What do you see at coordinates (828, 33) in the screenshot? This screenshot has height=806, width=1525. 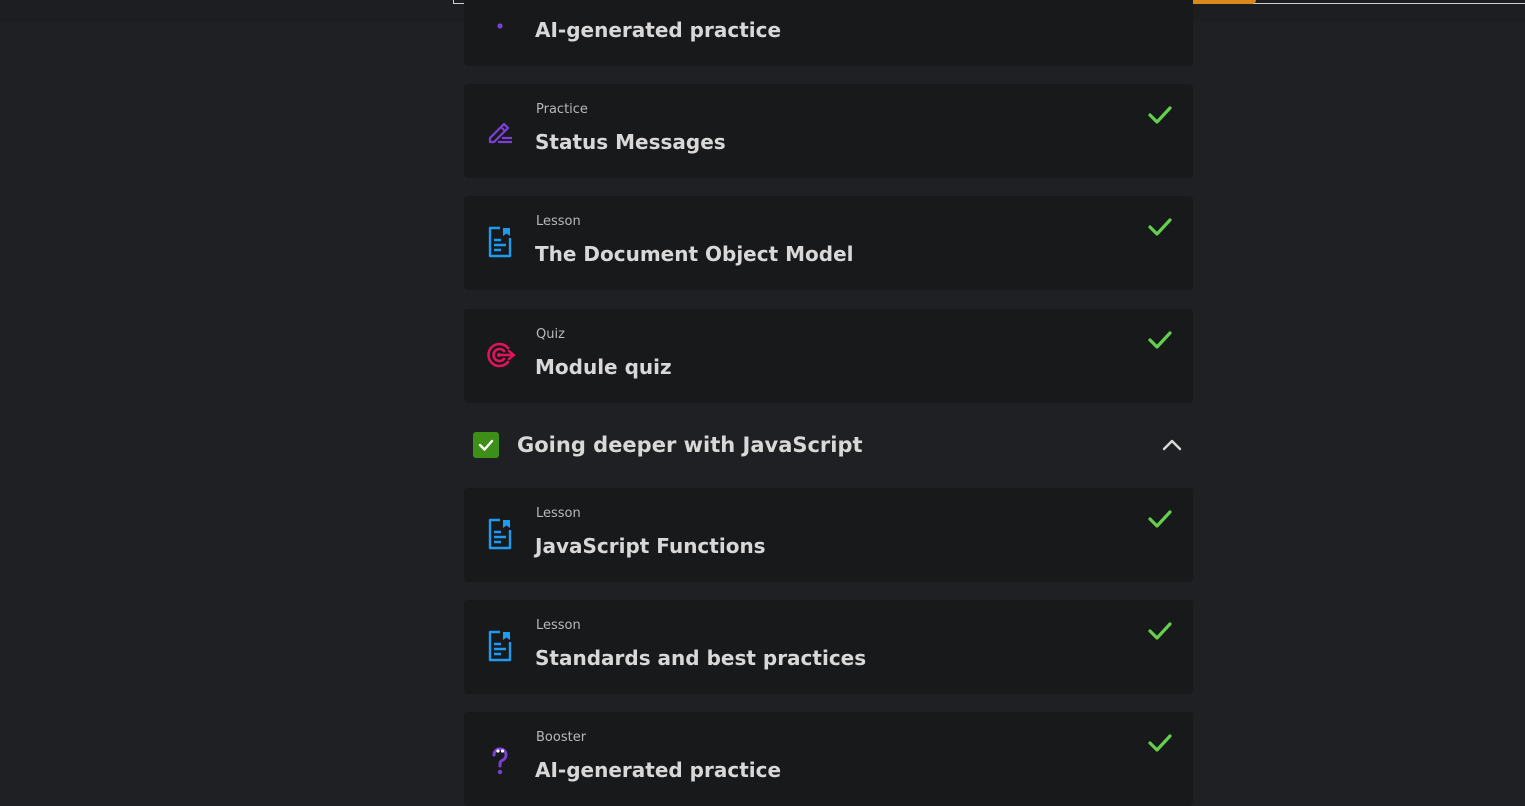 I see `list-item-ai-practice-top: AI-generated practice` at bounding box center [828, 33].